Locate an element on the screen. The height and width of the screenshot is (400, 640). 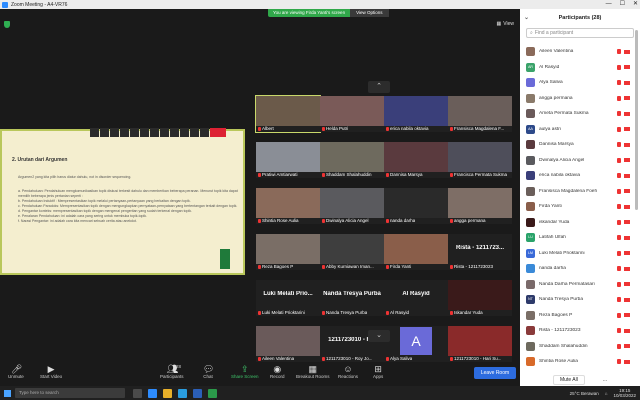
maximize-button: ☐ is located at coordinates (622, 4).